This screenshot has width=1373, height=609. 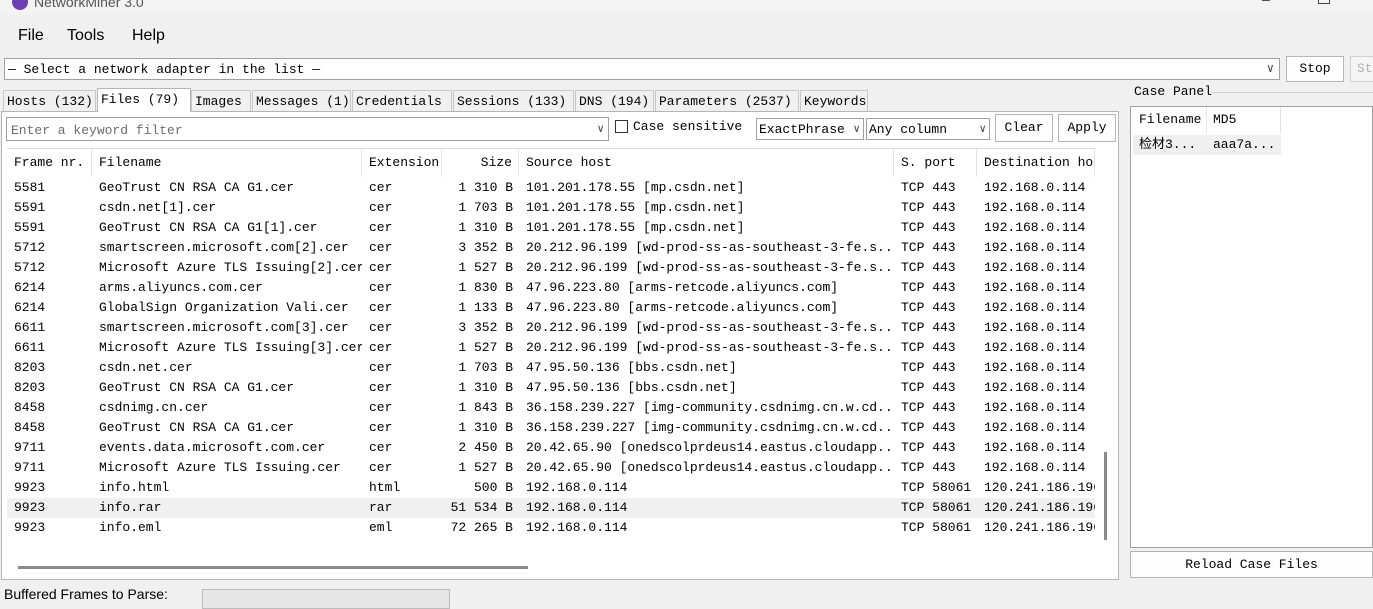 What do you see at coordinates (513, 101) in the screenshot?
I see `tab-sessions: Sessions (133)` at bounding box center [513, 101].